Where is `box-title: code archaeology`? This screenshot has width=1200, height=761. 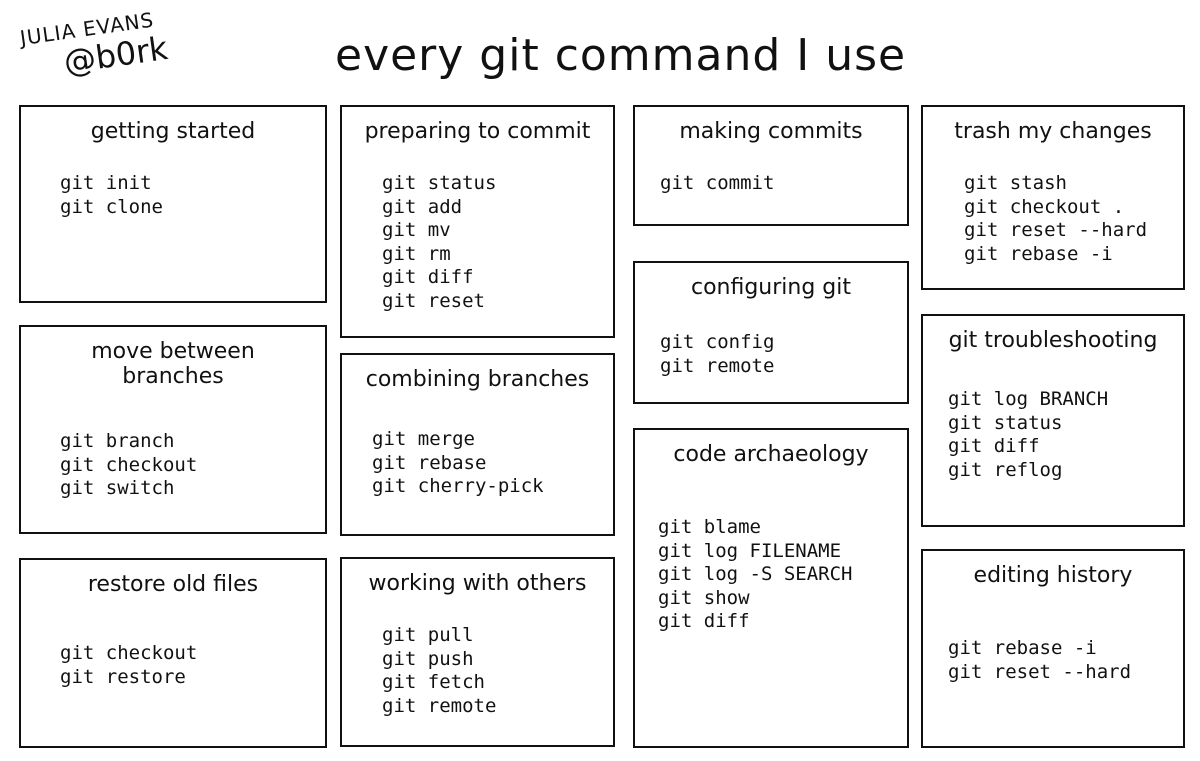 box-title: code archaeology is located at coordinates (771, 454).